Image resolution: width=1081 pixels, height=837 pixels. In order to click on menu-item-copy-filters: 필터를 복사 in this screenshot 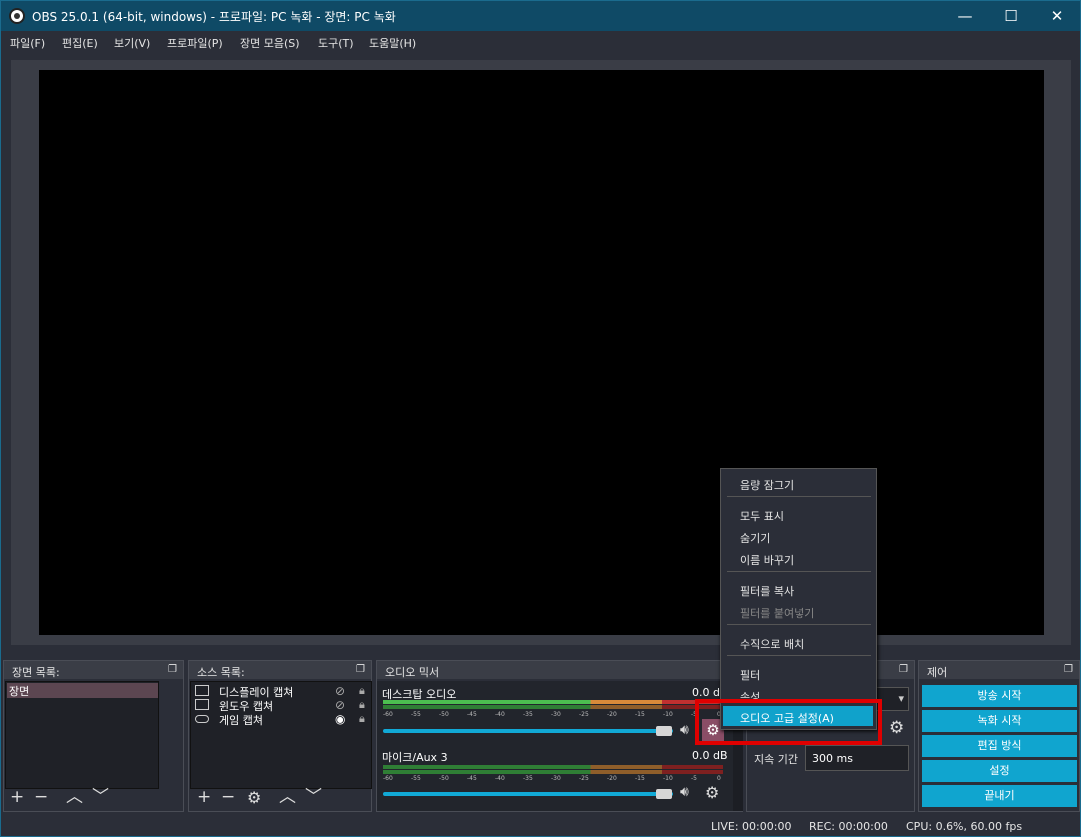, I will do `click(767, 591)`.